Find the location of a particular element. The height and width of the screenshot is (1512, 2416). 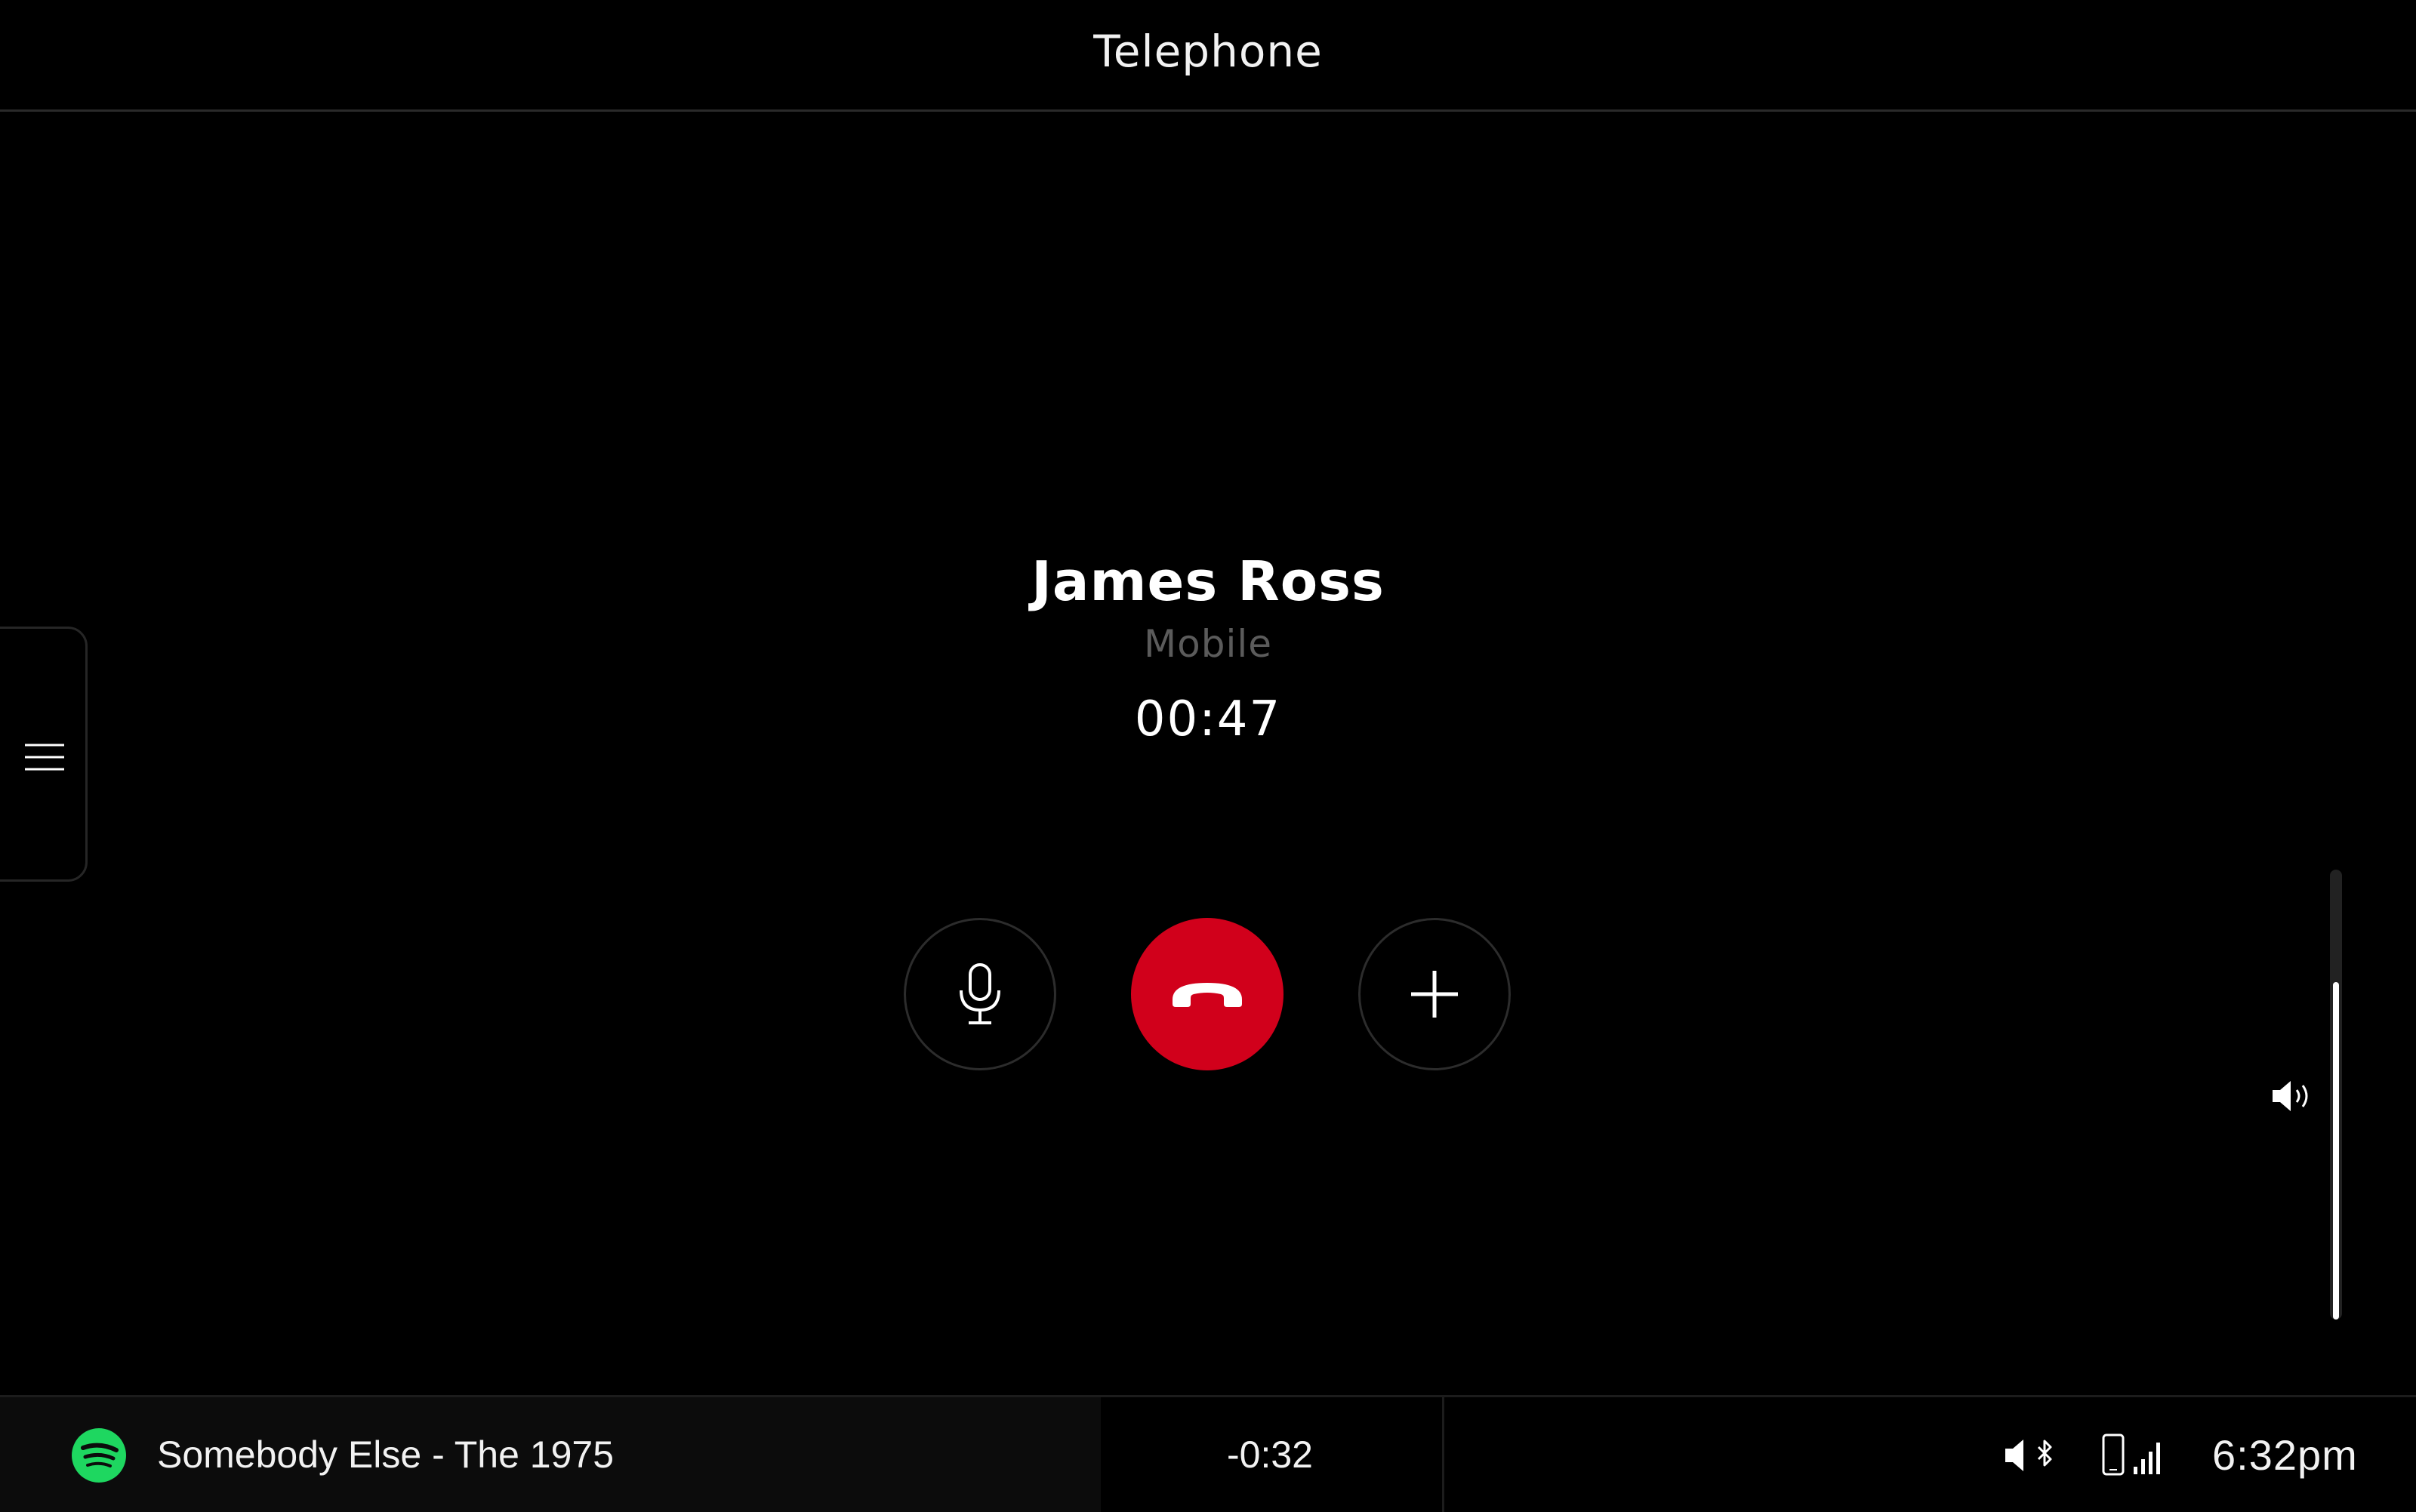

microphone-icon is located at coordinates (980, 993).